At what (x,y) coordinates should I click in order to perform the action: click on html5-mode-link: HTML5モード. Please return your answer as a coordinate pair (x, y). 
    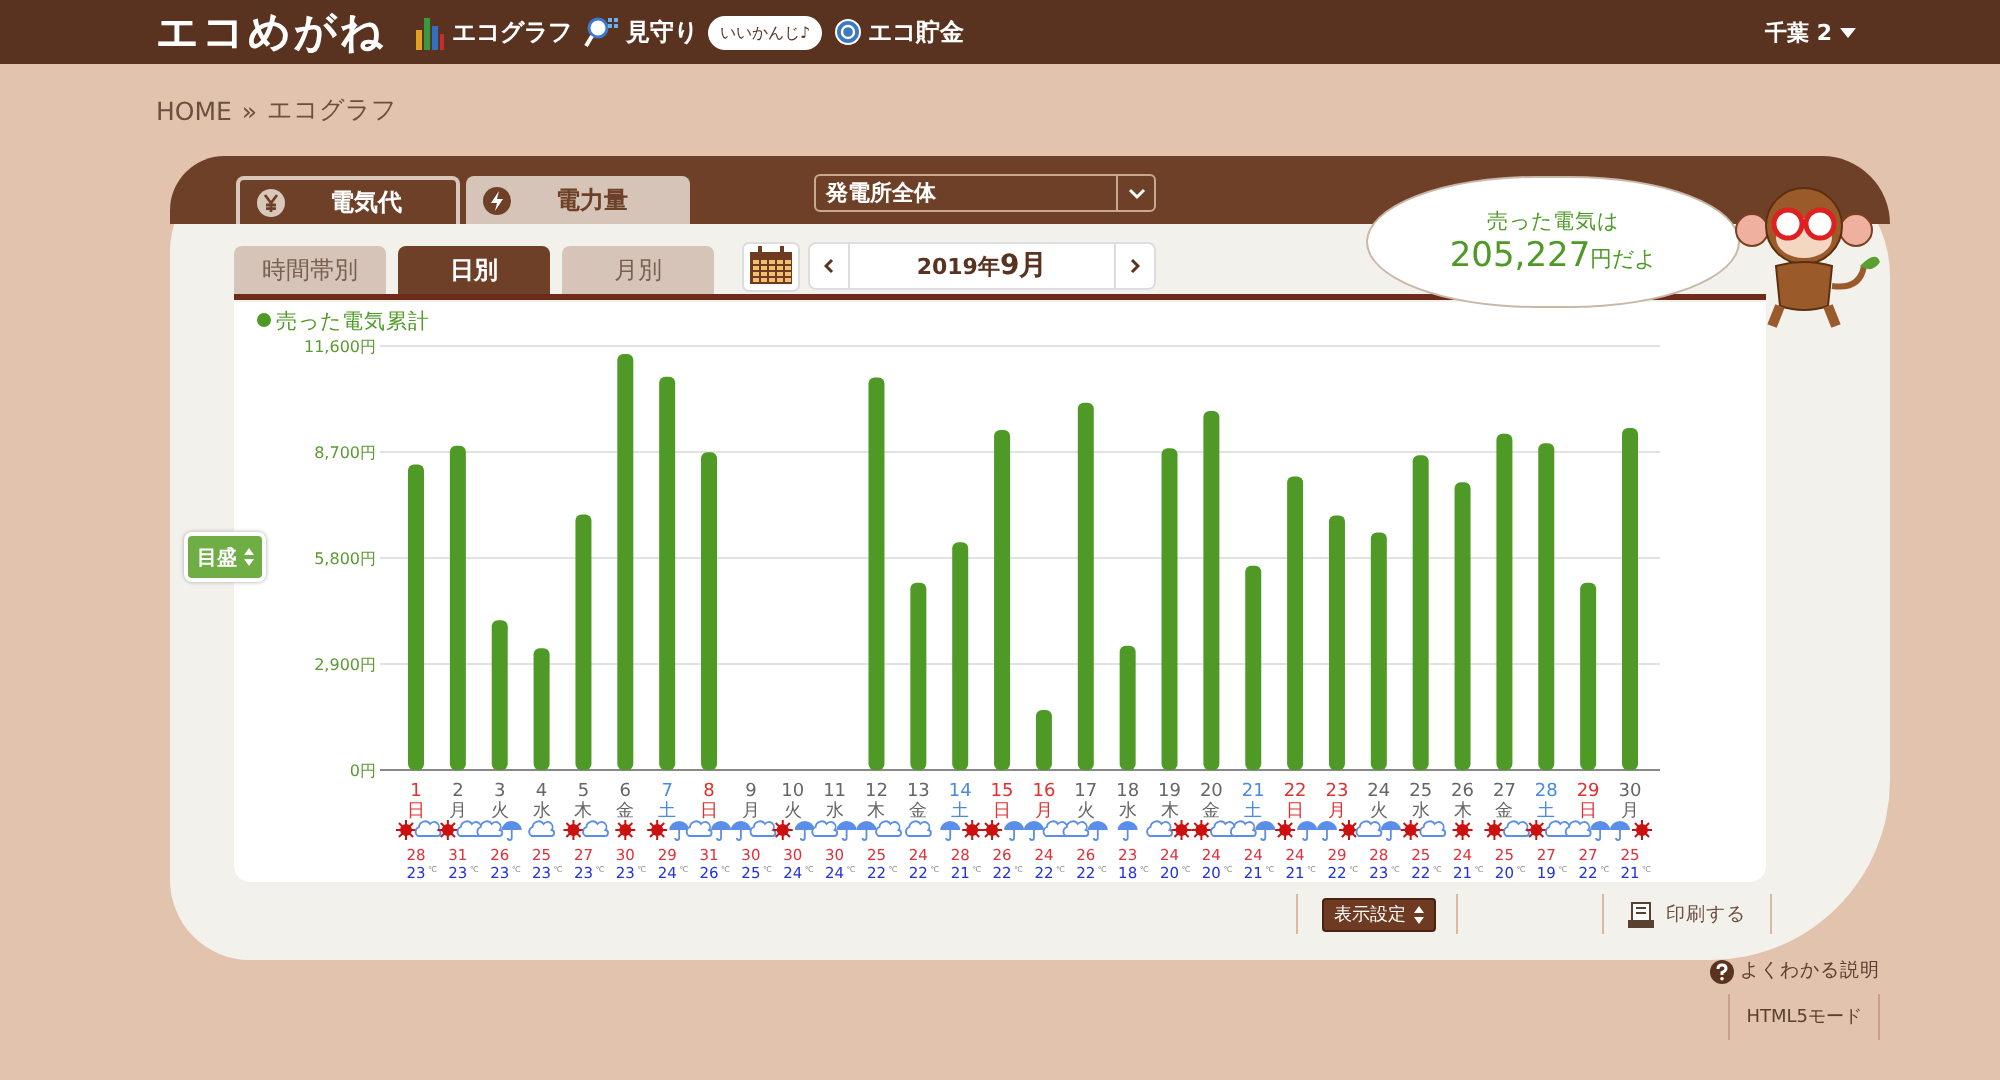
    Looking at the image, I should click on (1804, 1017).